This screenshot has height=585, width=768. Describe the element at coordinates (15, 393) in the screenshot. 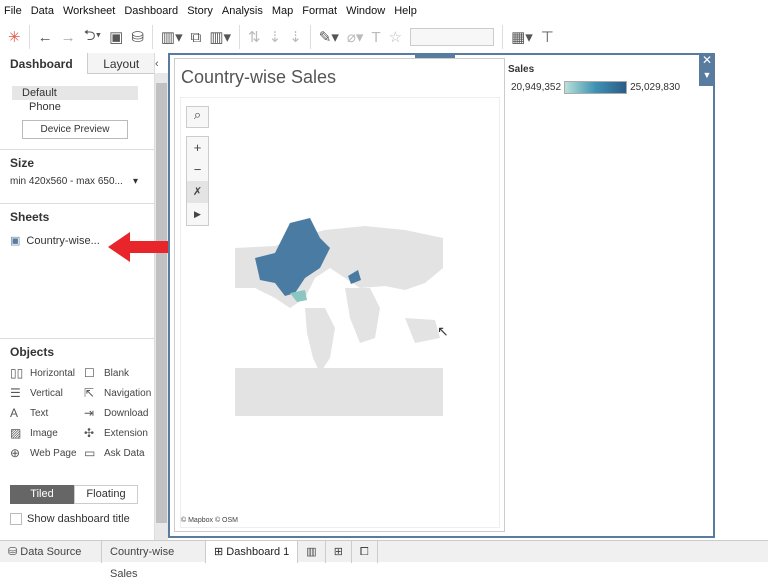

I see `vertical-icon: ☰` at that location.